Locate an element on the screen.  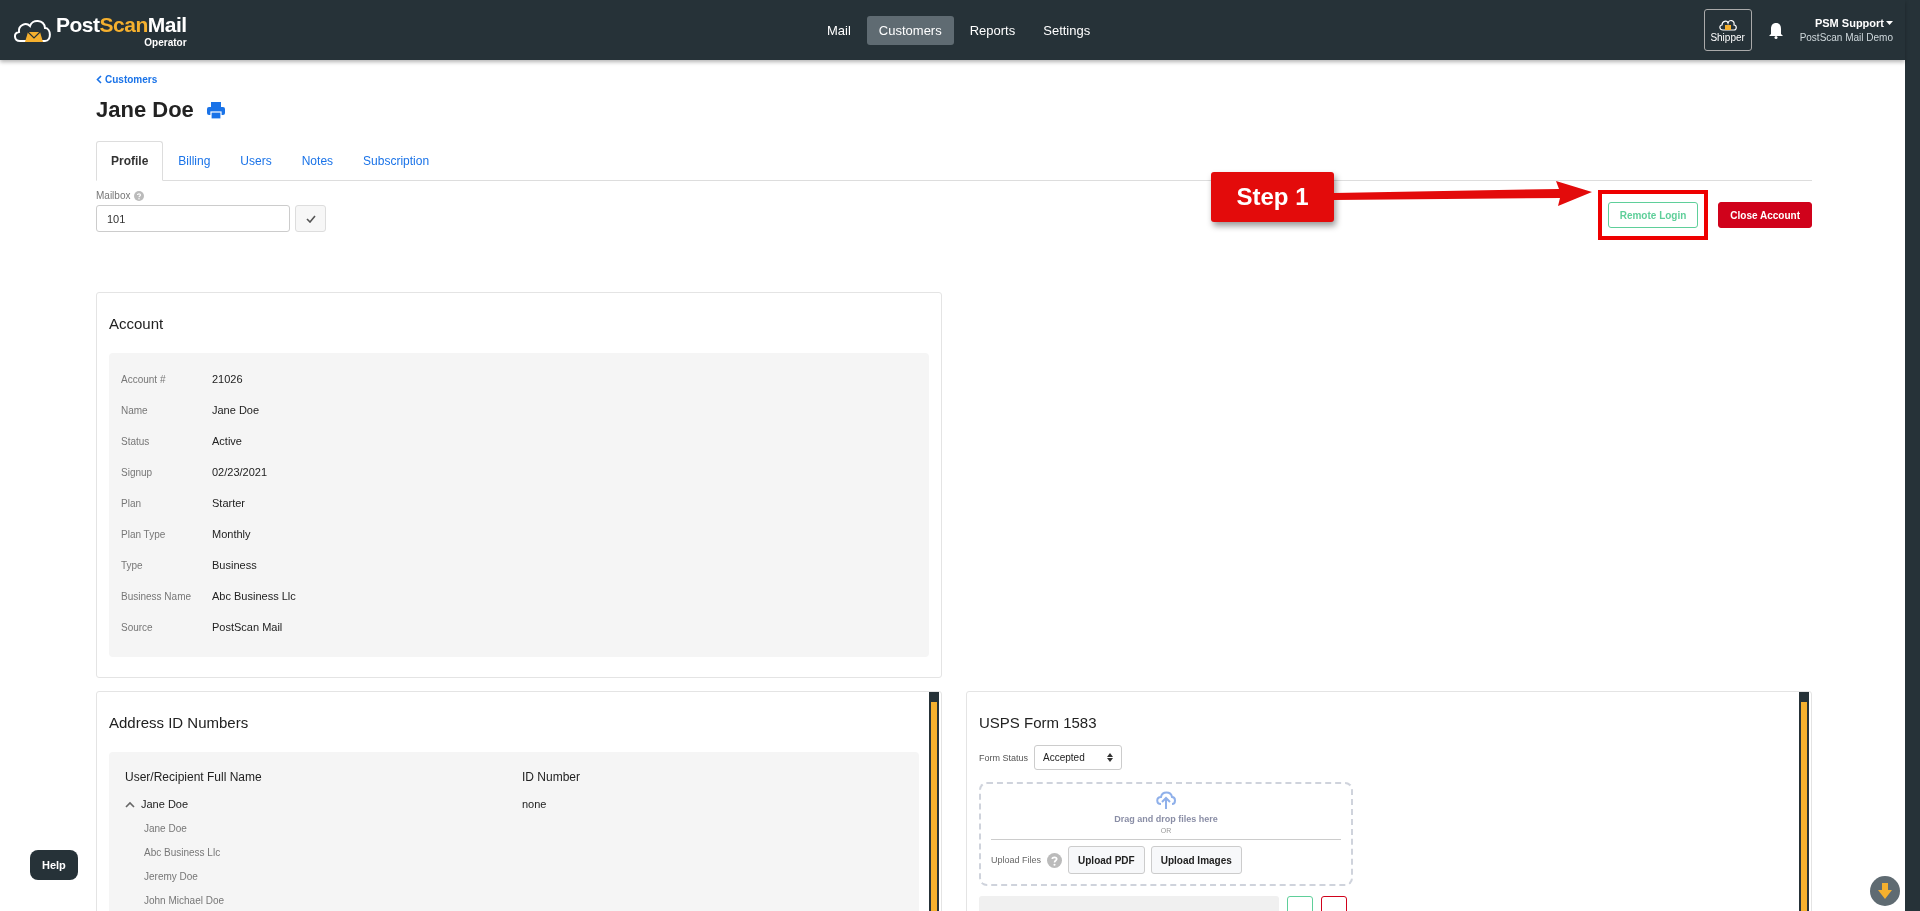
customer-name: Jane Doe is located at coordinates (145, 110).